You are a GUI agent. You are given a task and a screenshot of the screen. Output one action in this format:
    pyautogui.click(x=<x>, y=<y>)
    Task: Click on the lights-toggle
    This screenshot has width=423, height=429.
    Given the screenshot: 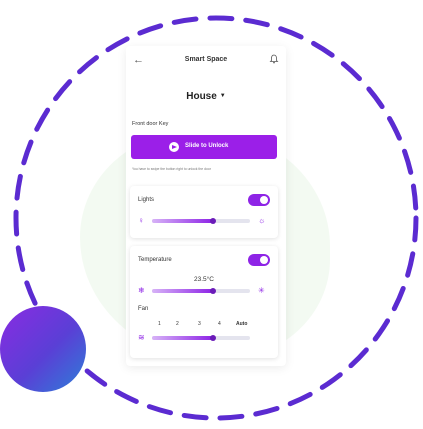 What is the action you would take?
    pyautogui.click(x=259, y=200)
    